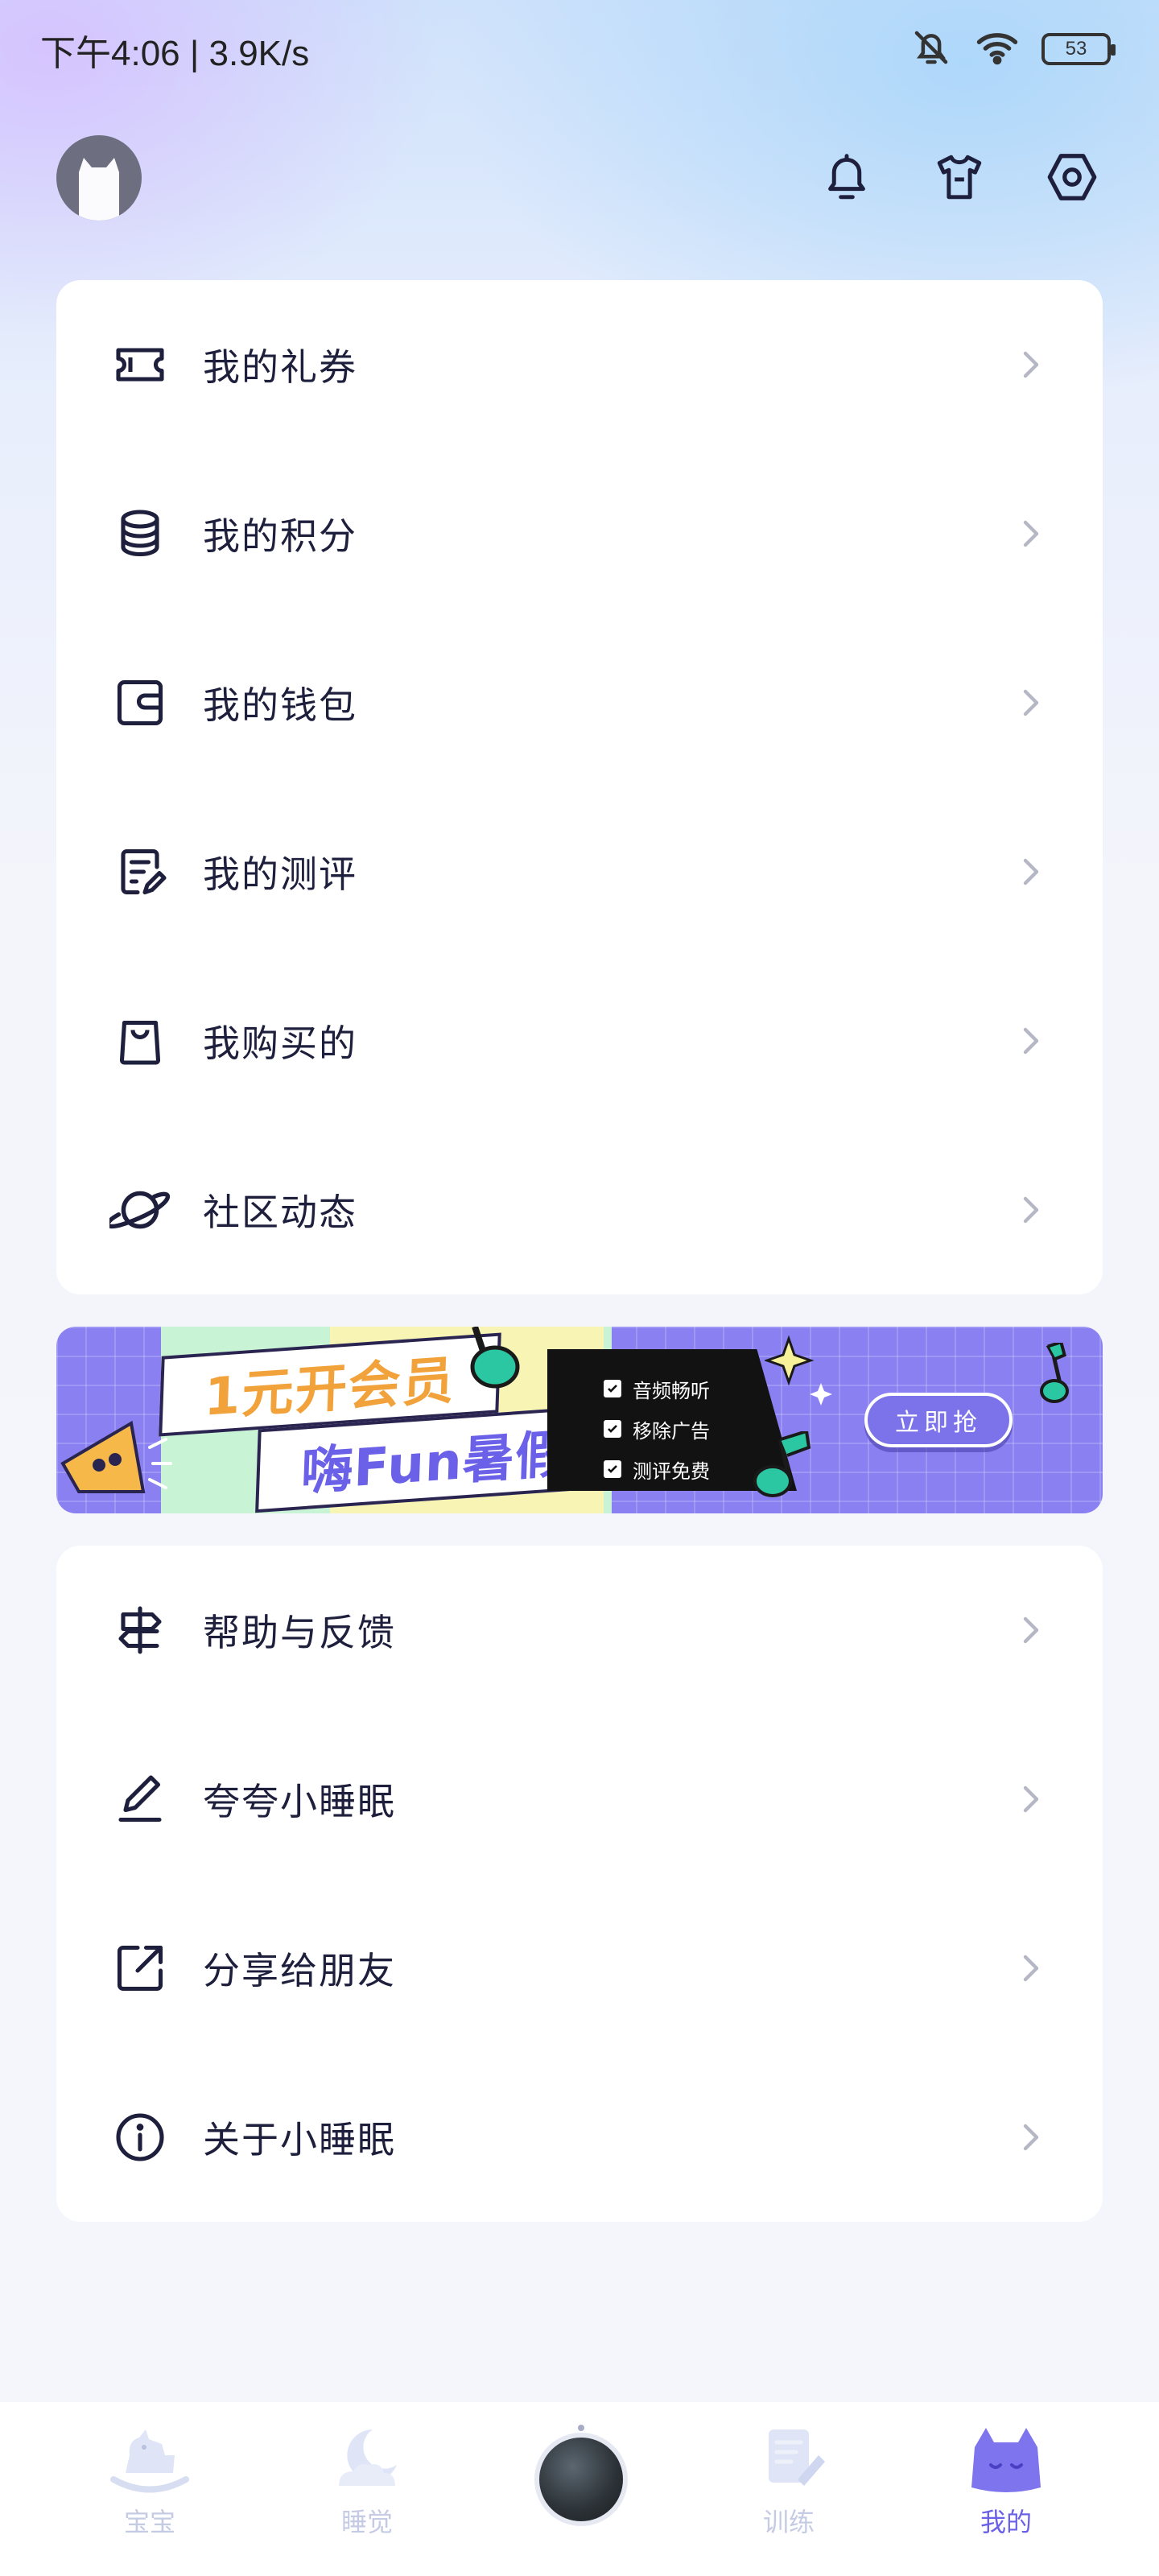 Image resolution: width=1159 pixels, height=2576 pixels. What do you see at coordinates (579, 1040) in the screenshot?
I see `menu-item-purchases: 我购买的` at bounding box center [579, 1040].